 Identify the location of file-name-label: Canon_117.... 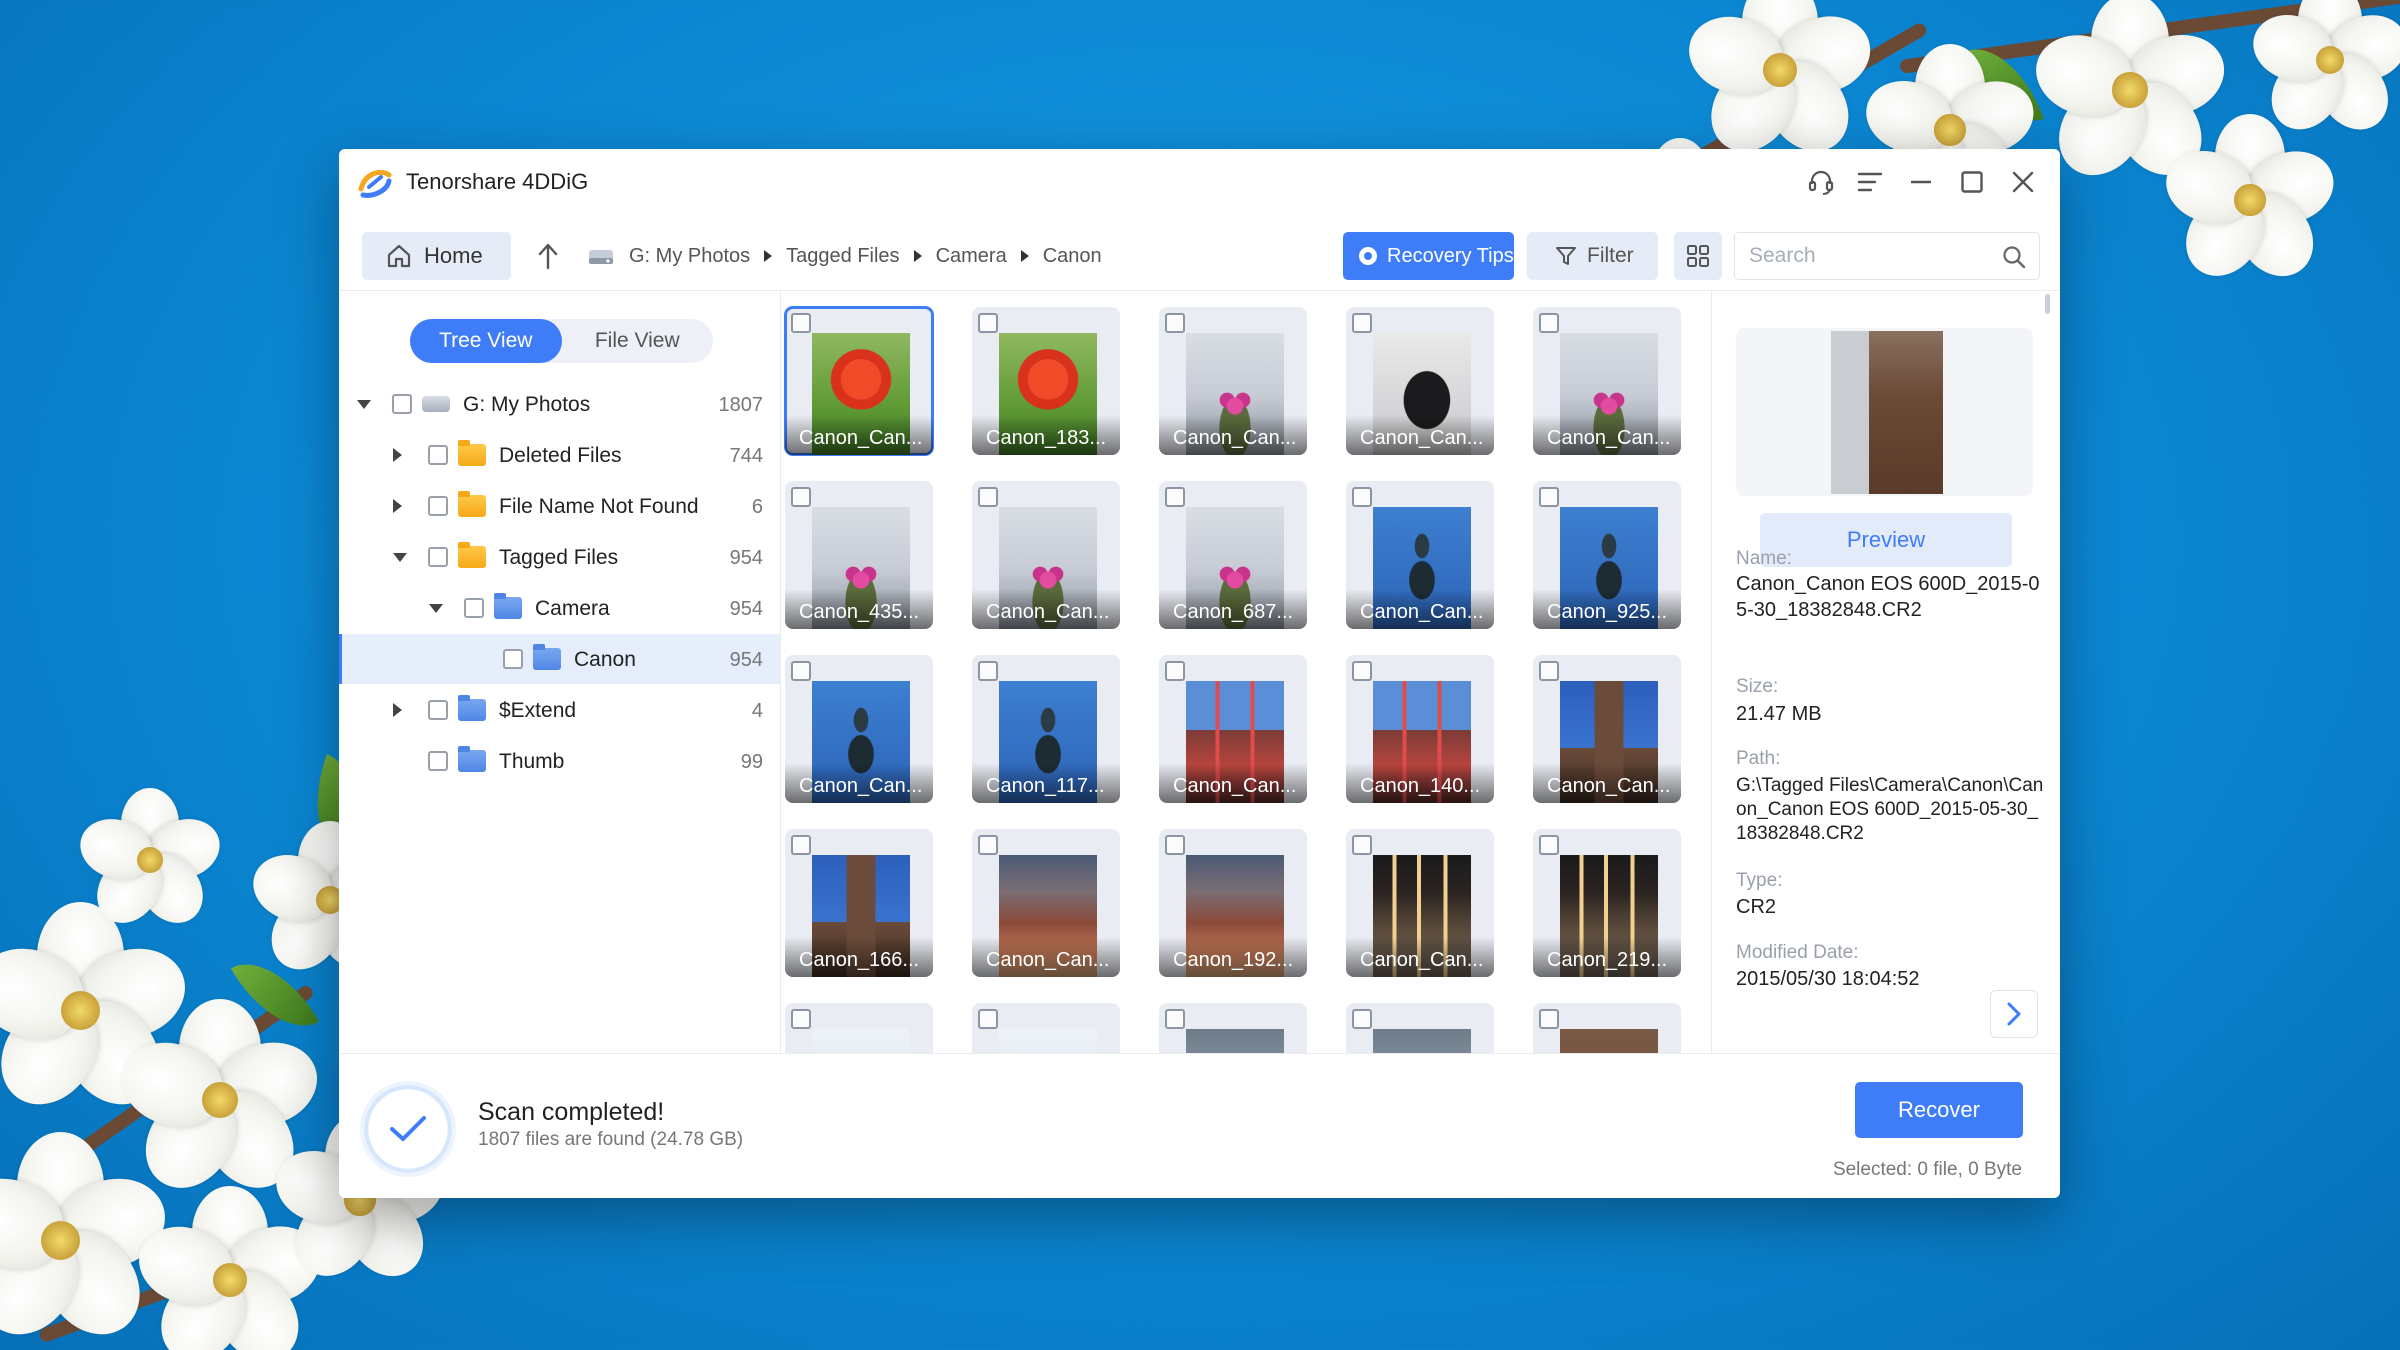
(1046, 783).